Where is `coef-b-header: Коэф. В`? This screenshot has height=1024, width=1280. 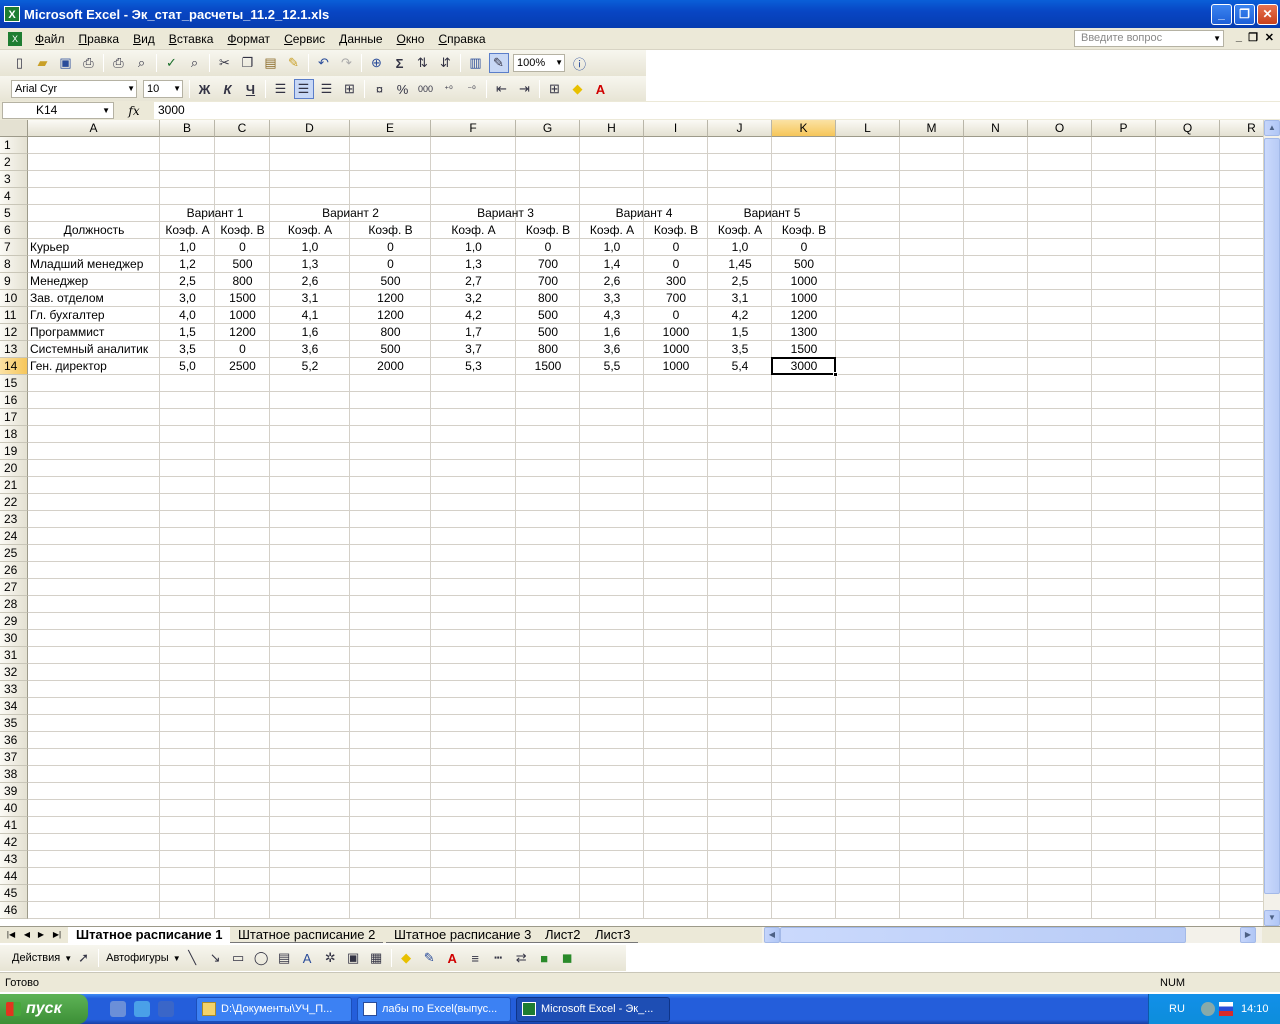
coef-b-header: Коэф. В is located at coordinates (242, 230).